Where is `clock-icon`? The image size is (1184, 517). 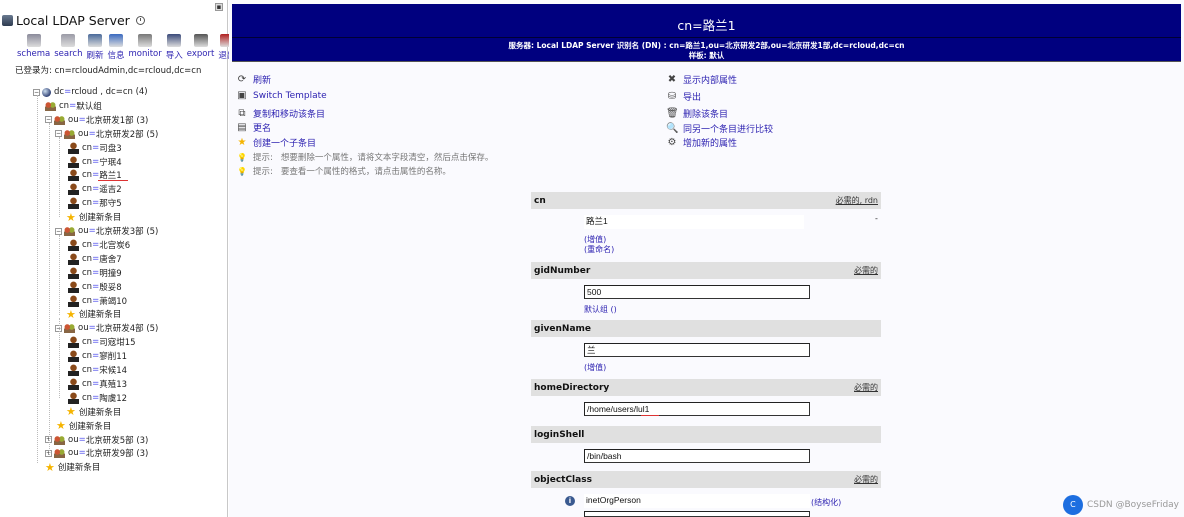
clock-icon is located at coordinates (140, 20).